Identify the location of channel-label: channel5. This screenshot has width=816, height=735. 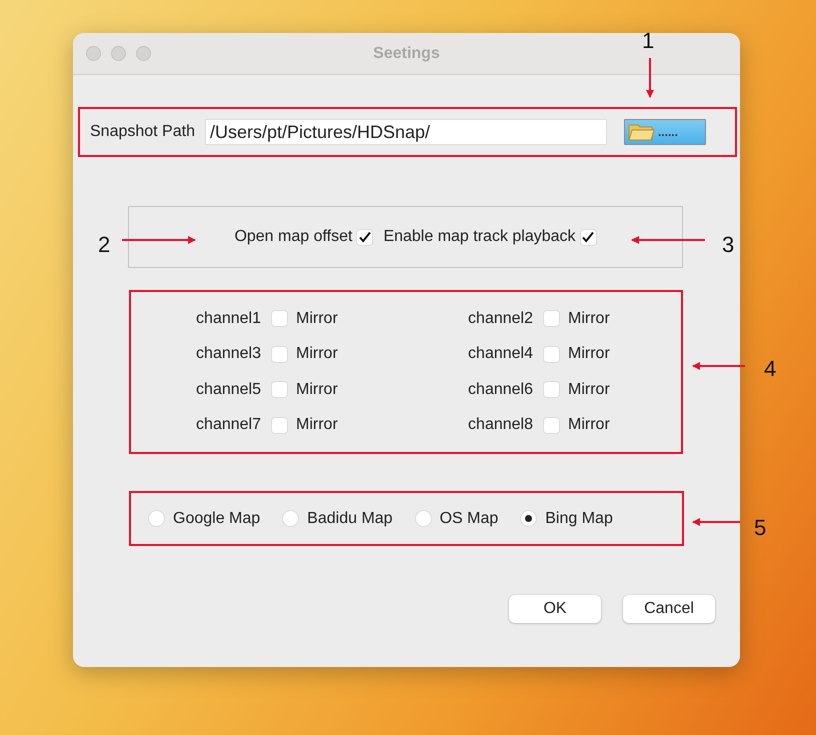
(228, 389).